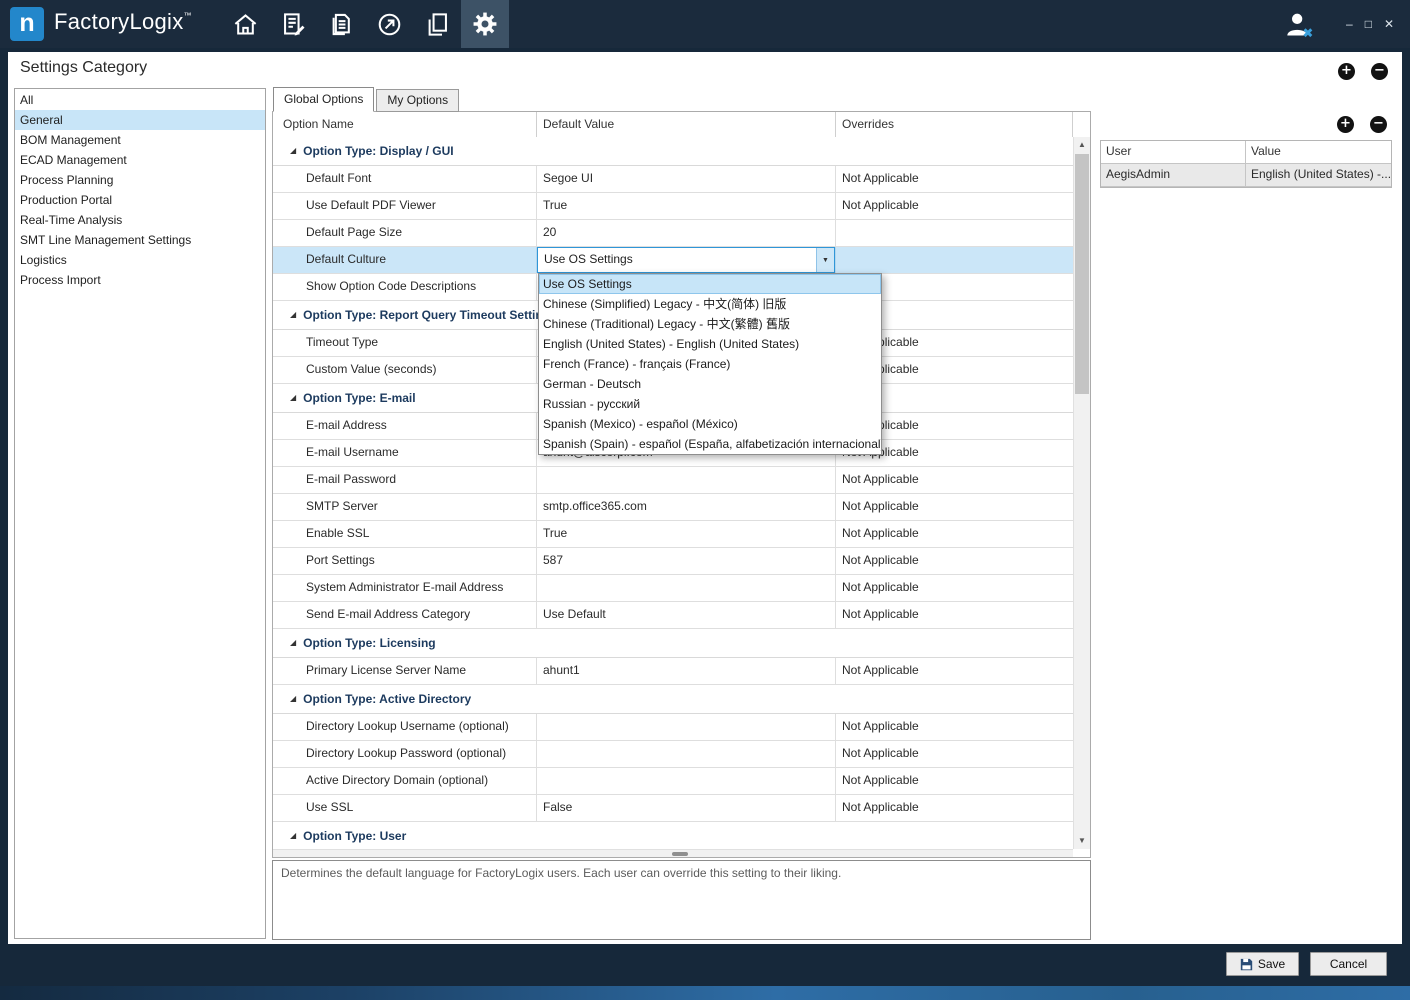  I want to click on app-title: FactoryLogix™, so click(123, 21).